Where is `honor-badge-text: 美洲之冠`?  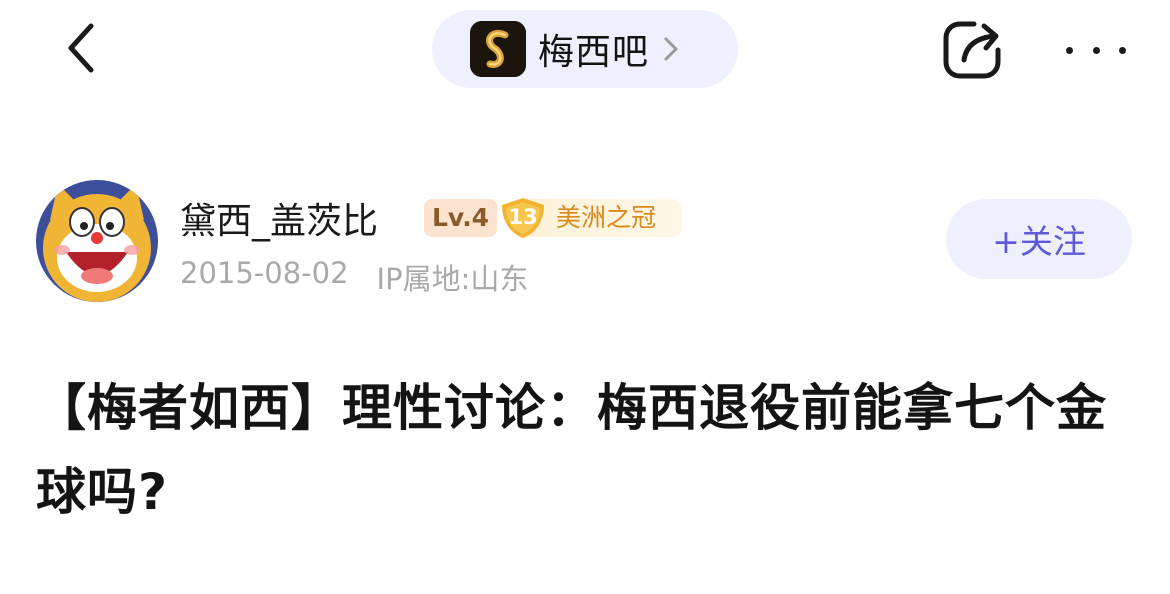
honor-badge-text: 美洲之冠 is located at coordinates (606, 217).